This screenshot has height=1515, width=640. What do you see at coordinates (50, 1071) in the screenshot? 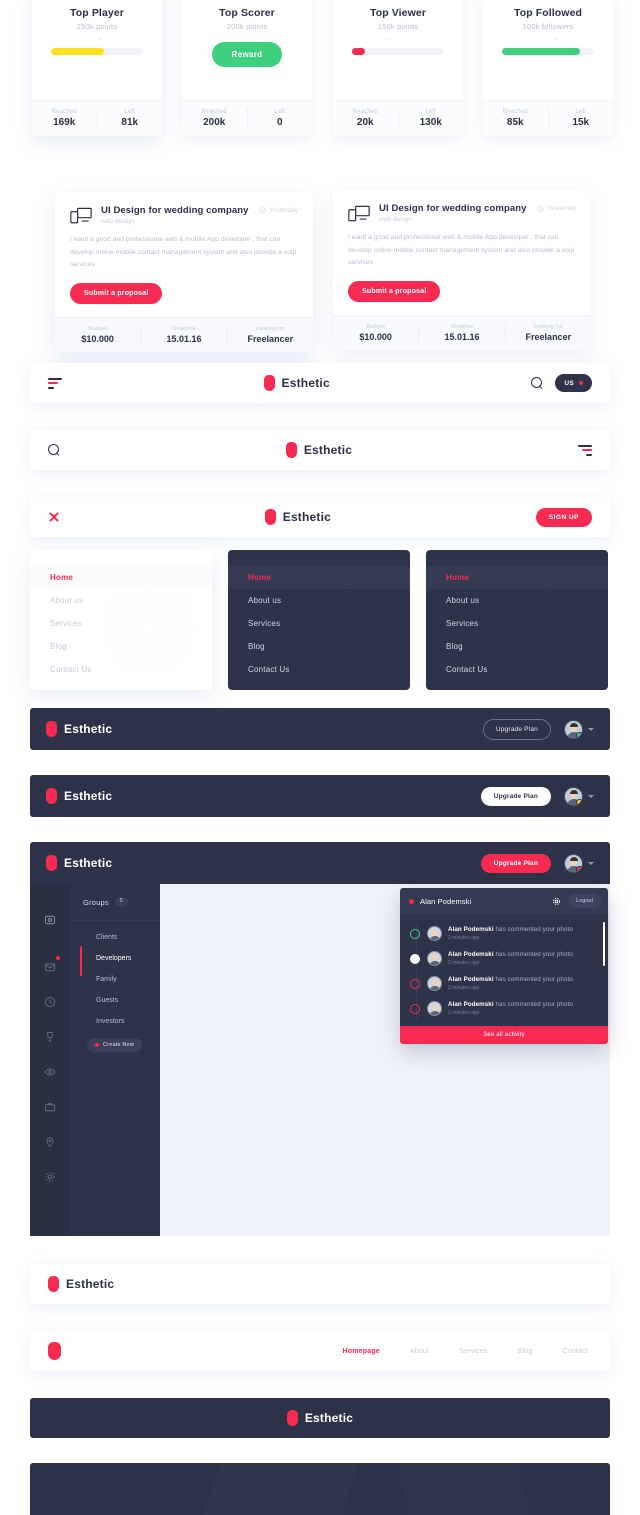
I see `eye-icon` at bounding box center [50, 1071].